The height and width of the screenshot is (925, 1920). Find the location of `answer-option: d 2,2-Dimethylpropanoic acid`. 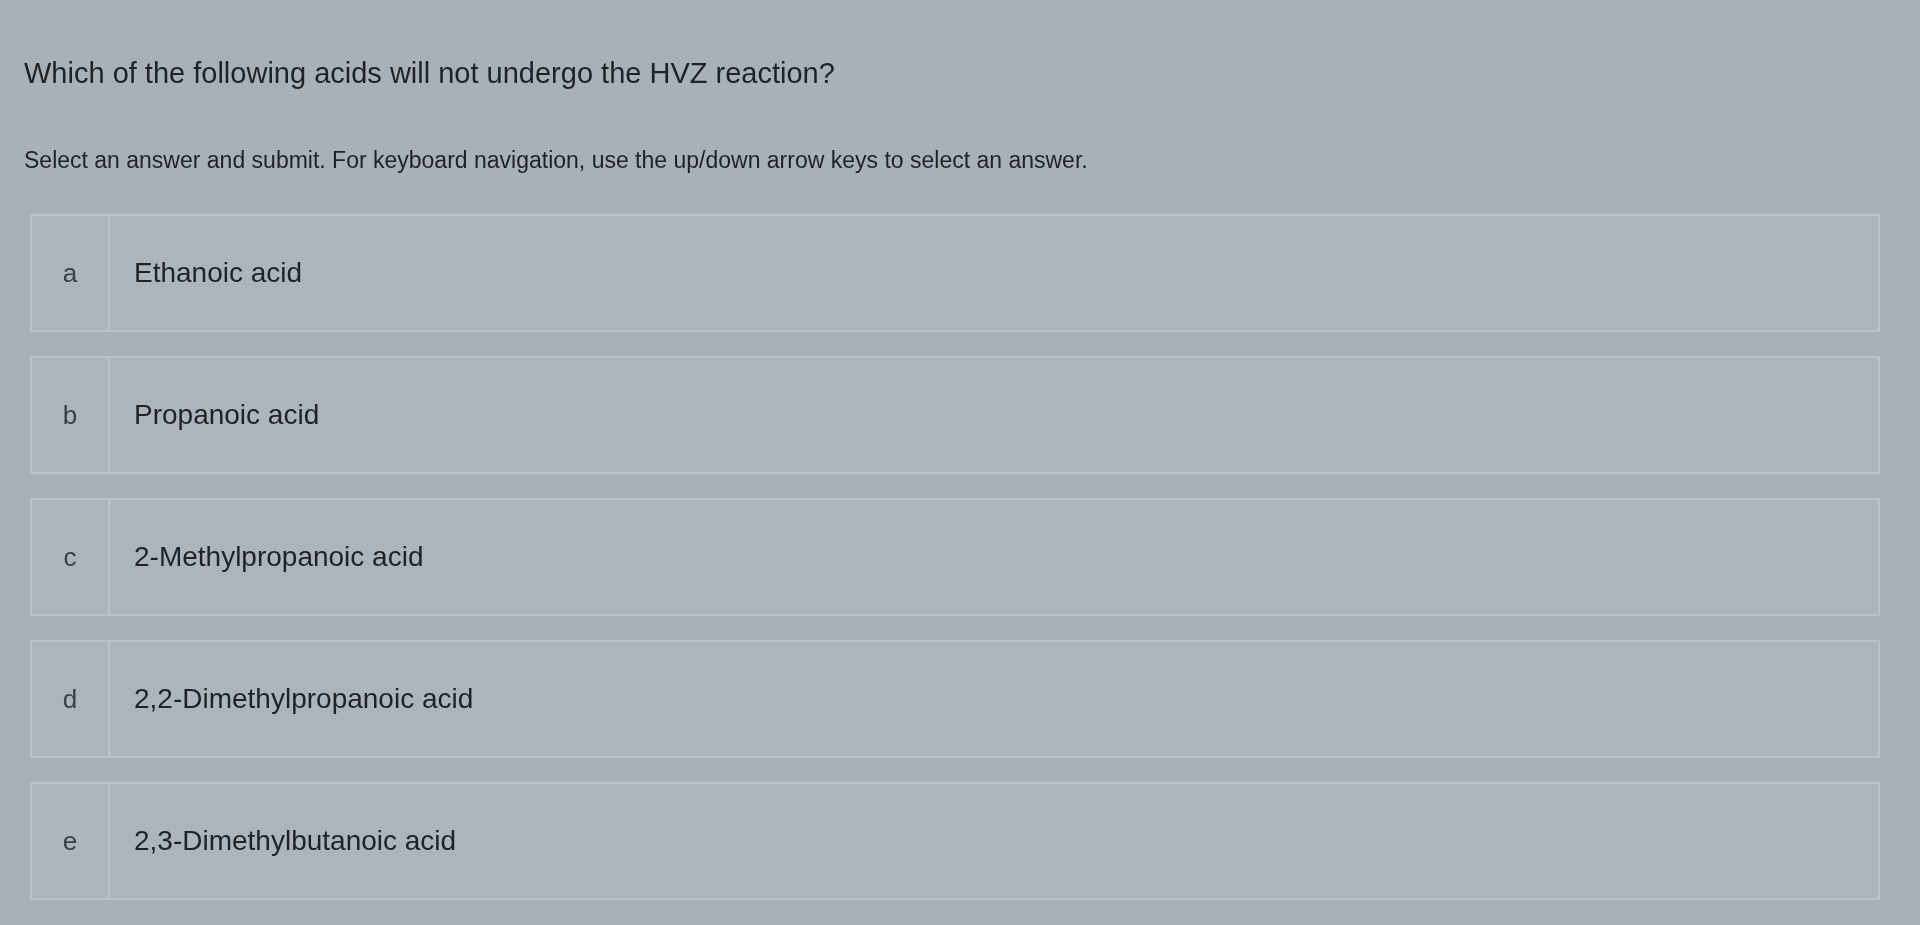

answer-option: d 2,2-Dimethylpropanoic acid is located at coordinates (955, 699).